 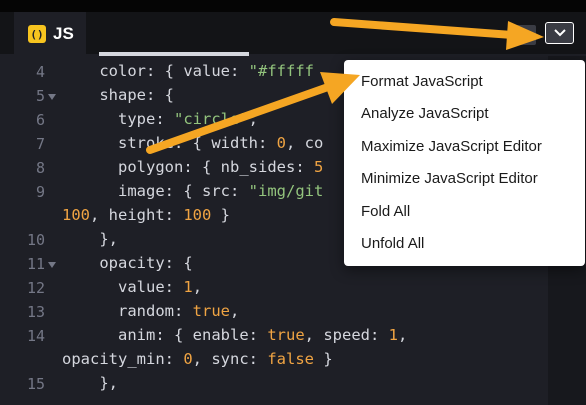 I want to click on chevron-down-icon, so click(x=559, y=33).